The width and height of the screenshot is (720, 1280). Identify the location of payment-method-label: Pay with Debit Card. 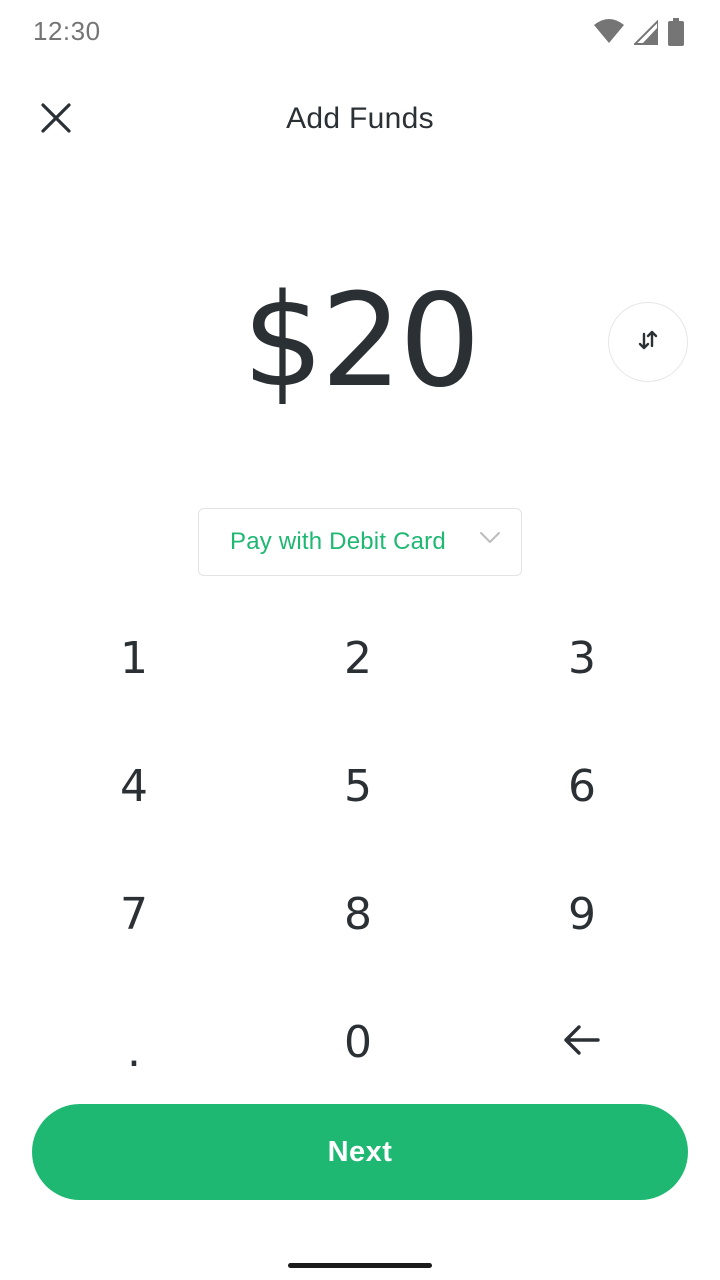
(338, 541).